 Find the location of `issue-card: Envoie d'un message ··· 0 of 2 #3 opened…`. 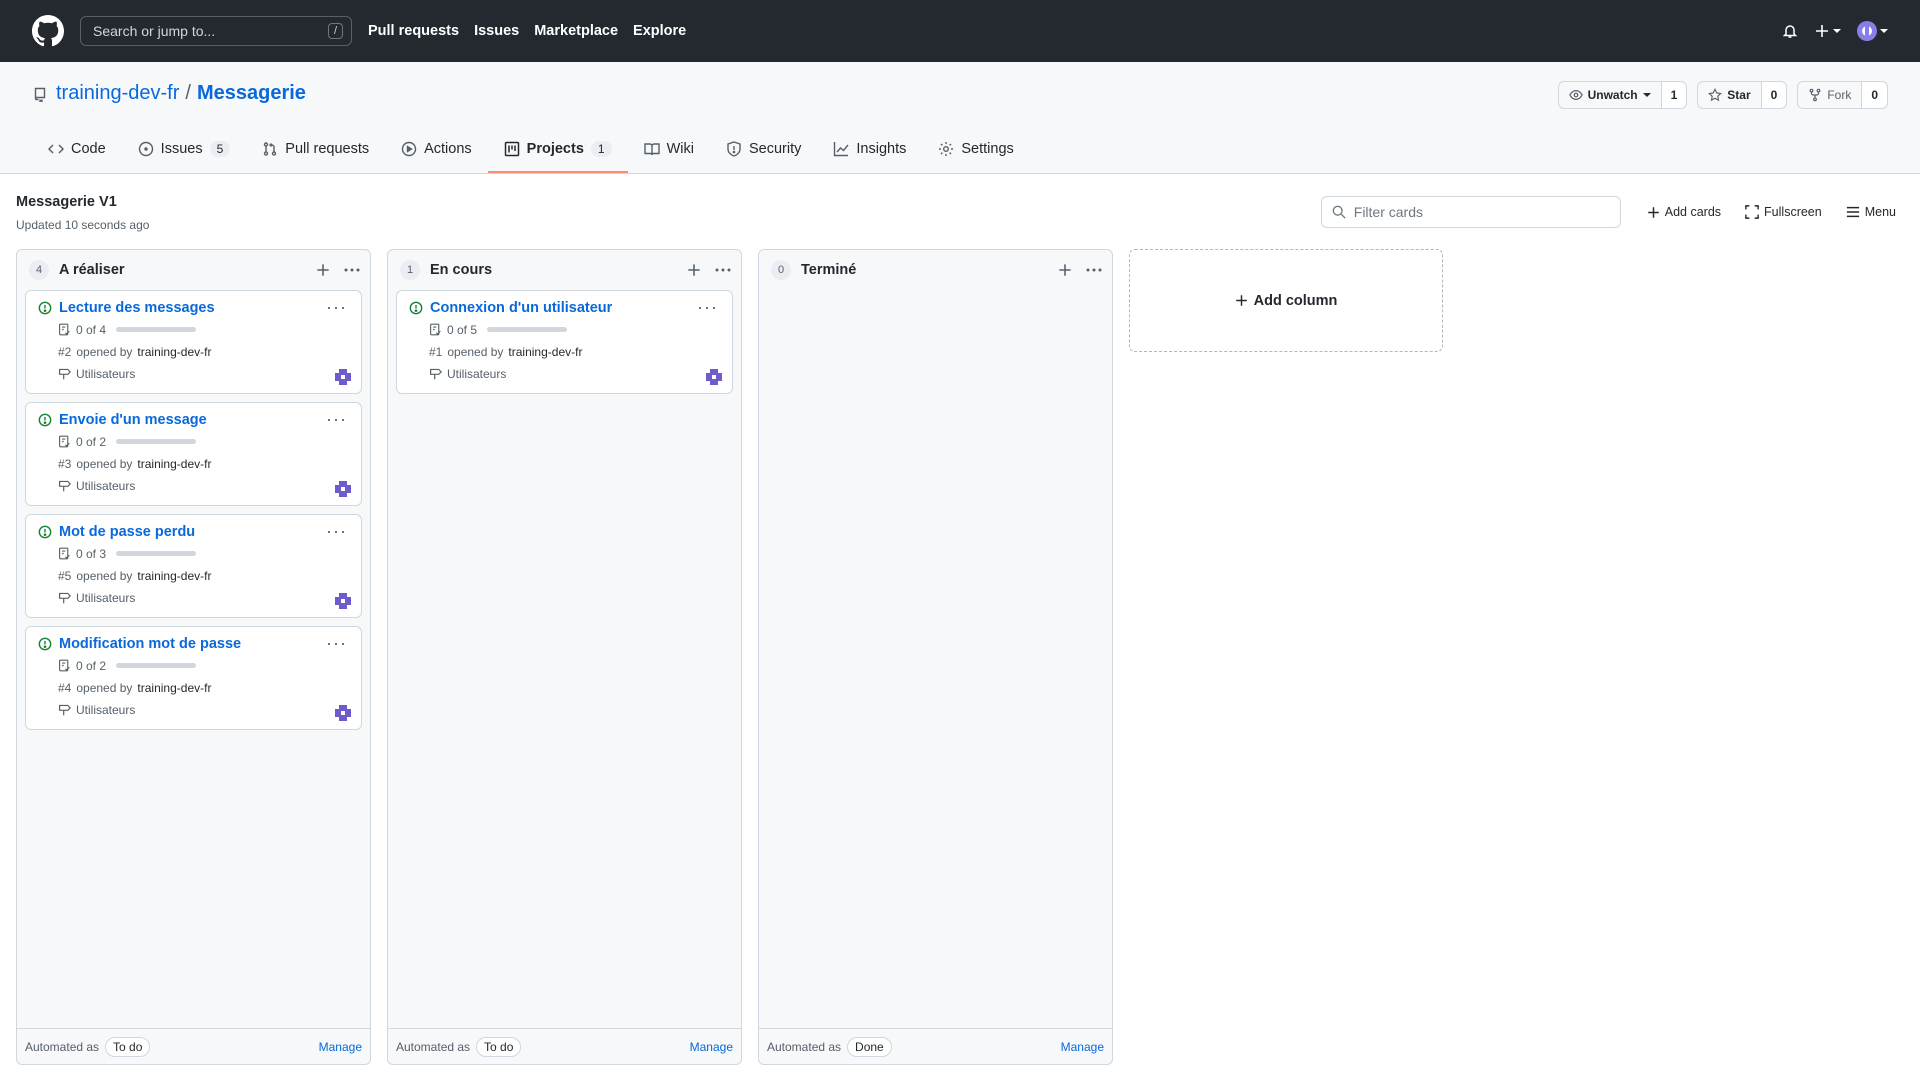

issue-card: Envoie d'un message ··· 0 of 2 #3 opened… is located at coordinates (193, 454).